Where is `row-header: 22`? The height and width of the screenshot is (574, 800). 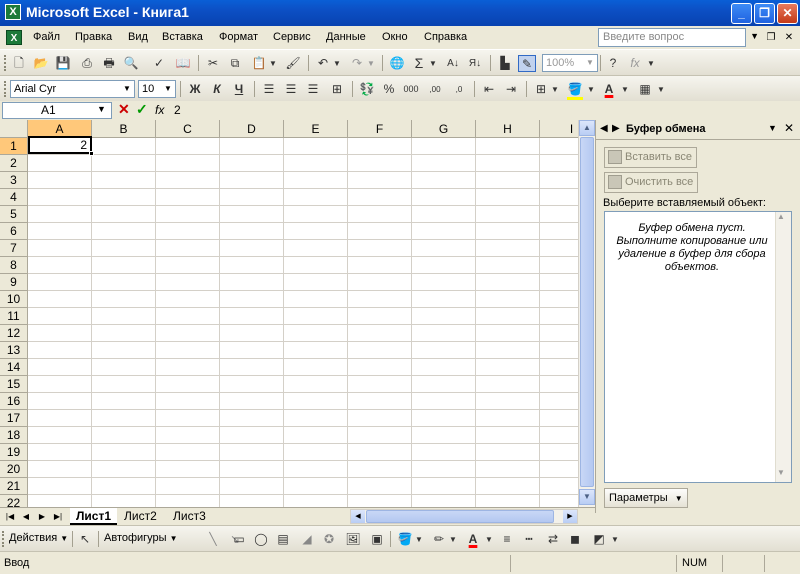
row-header: 22 is located at coordinates (14, 501).